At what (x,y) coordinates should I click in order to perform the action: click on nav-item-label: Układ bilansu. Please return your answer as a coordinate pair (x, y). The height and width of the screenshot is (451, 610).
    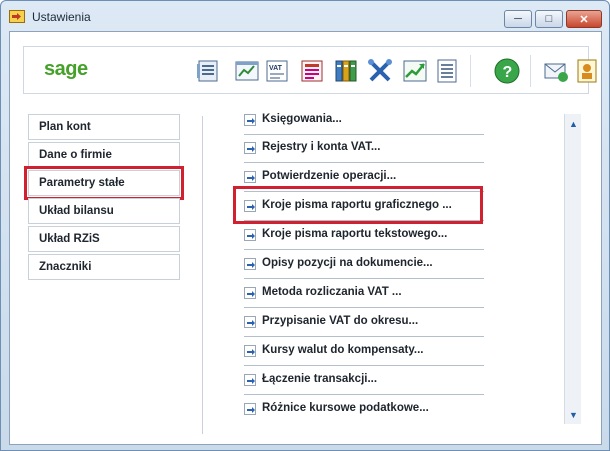
    Looking at the image, I should click on (76, 211).